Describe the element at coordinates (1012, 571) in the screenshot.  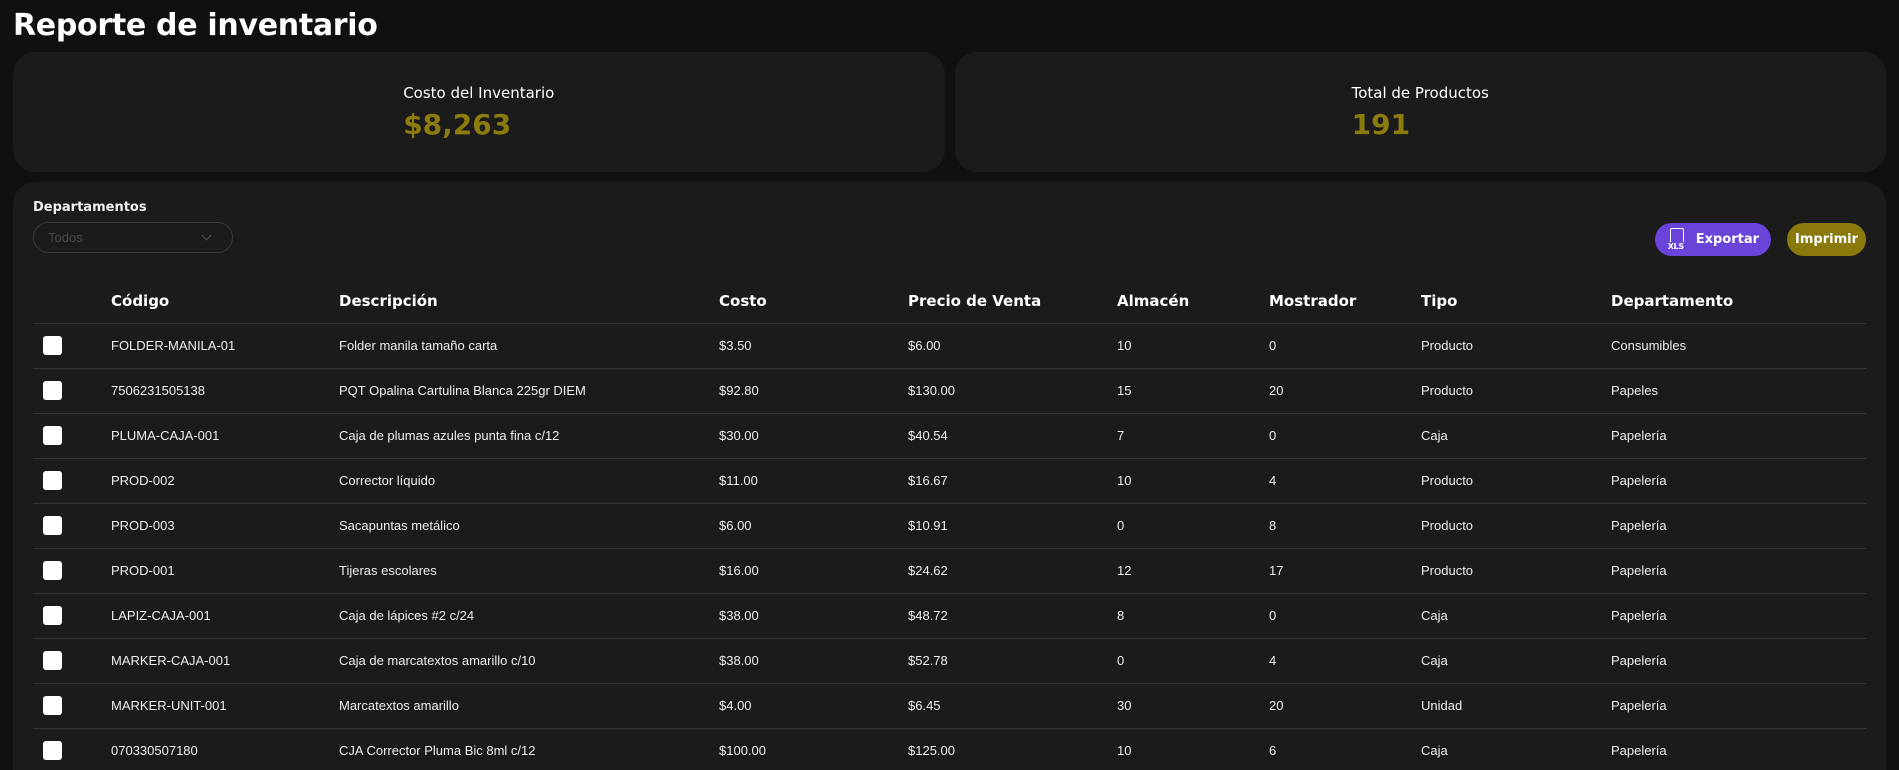
I see `cell-precio-venta: $24.62` at that location.